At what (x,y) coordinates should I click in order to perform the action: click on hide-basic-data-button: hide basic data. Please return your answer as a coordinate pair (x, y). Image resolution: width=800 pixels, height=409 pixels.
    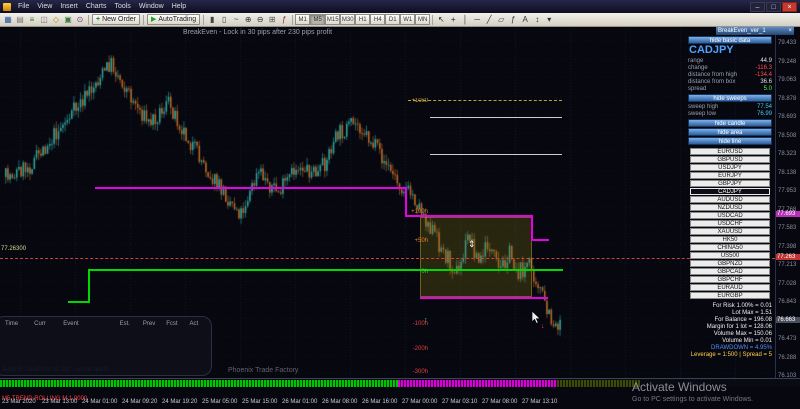
    Looking at the image, I should click on (730, 40).